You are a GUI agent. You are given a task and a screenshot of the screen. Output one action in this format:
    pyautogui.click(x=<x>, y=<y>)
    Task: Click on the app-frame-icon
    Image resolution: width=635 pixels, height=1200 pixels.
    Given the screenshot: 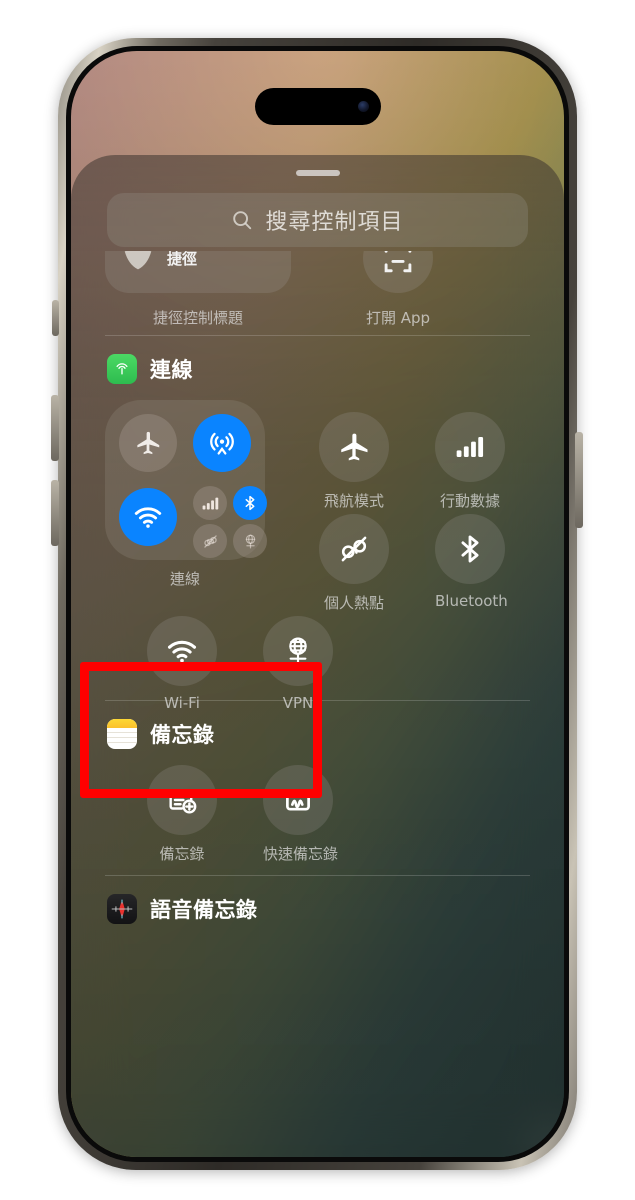 What is the action you would take?
    pyautogui.click(x=398, y=263)
    